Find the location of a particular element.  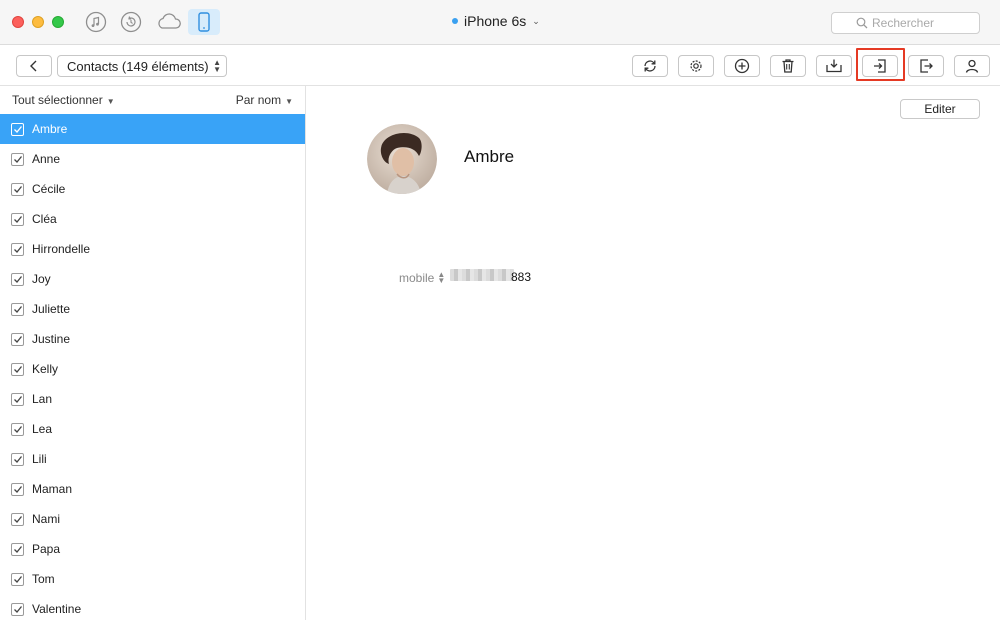

category-select-label: Contacts (149 éléments) is located at coordinates (138, 66).